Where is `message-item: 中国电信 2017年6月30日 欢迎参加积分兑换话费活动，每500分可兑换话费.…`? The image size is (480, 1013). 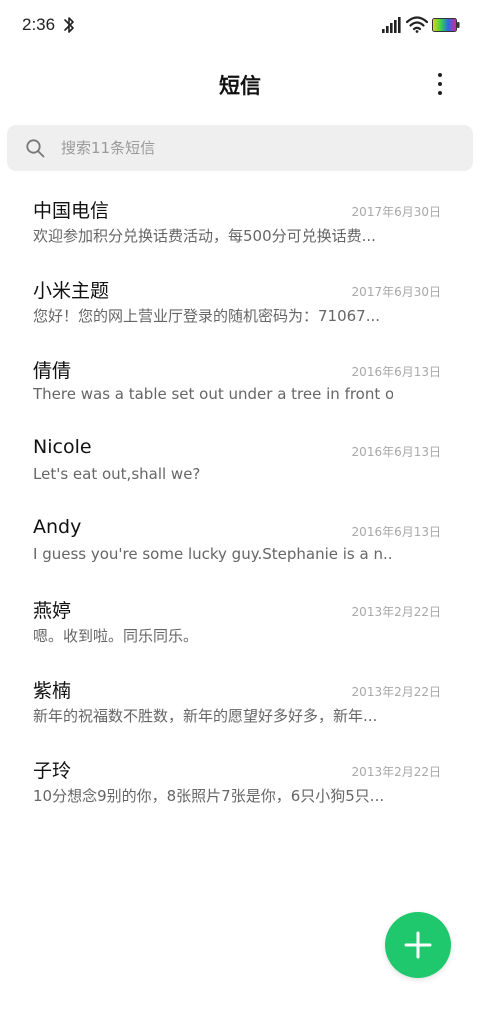 message-item: 中国电信 2017年6月30日 欢迎参加积分兑换话费活动，每500分可兑换话费.… is located at coordinates (240, 223).